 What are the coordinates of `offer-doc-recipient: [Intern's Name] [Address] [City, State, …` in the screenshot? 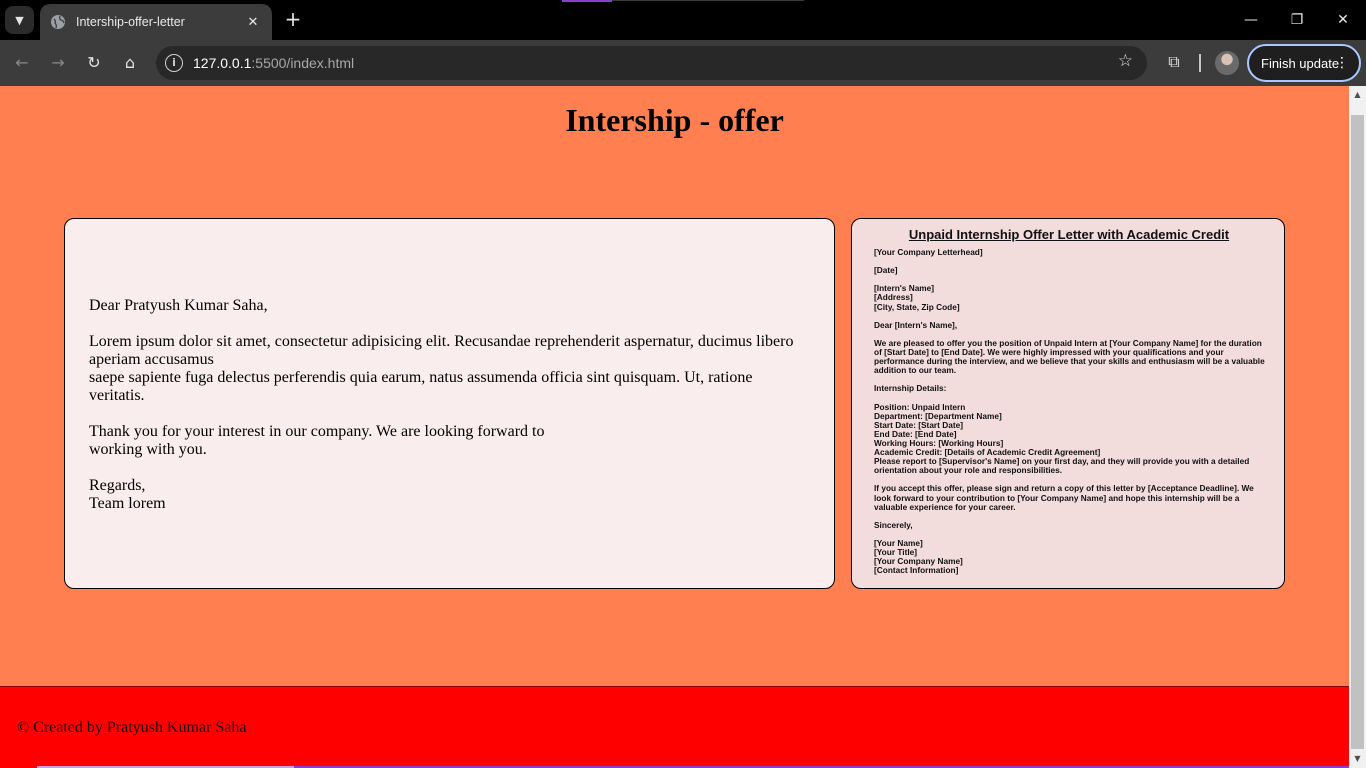 It's located at (1072, 297).